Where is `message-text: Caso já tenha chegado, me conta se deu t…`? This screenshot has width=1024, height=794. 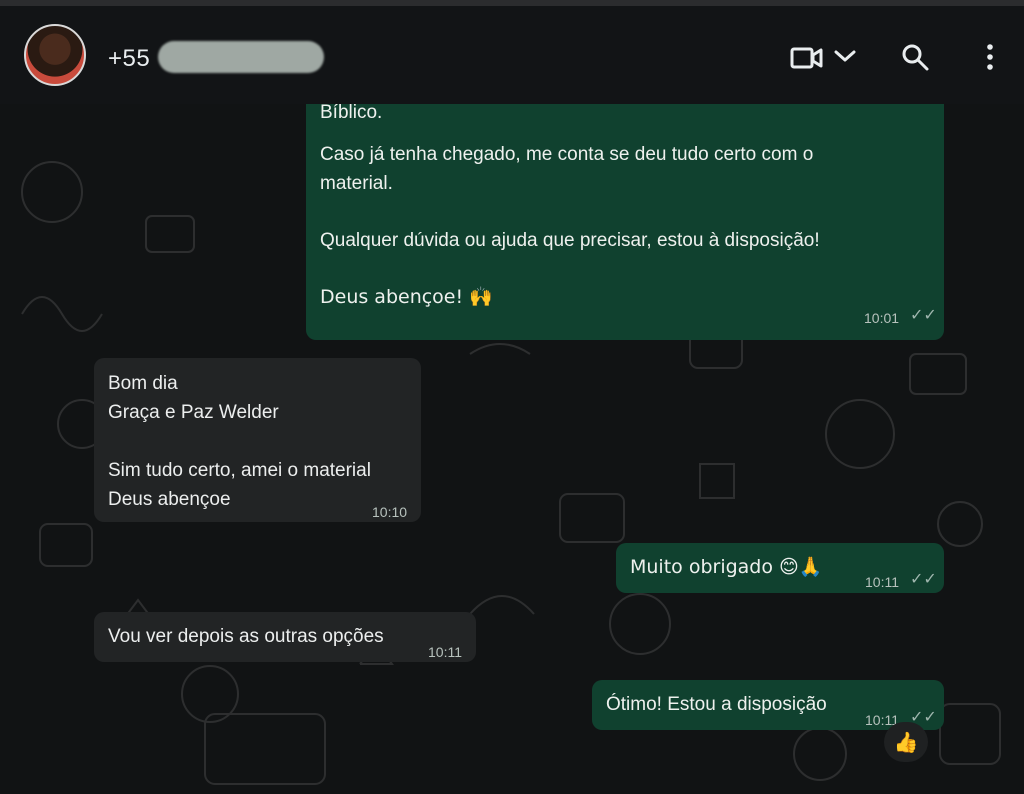 message-text: Caso já tenha chegado, me conta se deu t… is located at coordinates (567, 154).